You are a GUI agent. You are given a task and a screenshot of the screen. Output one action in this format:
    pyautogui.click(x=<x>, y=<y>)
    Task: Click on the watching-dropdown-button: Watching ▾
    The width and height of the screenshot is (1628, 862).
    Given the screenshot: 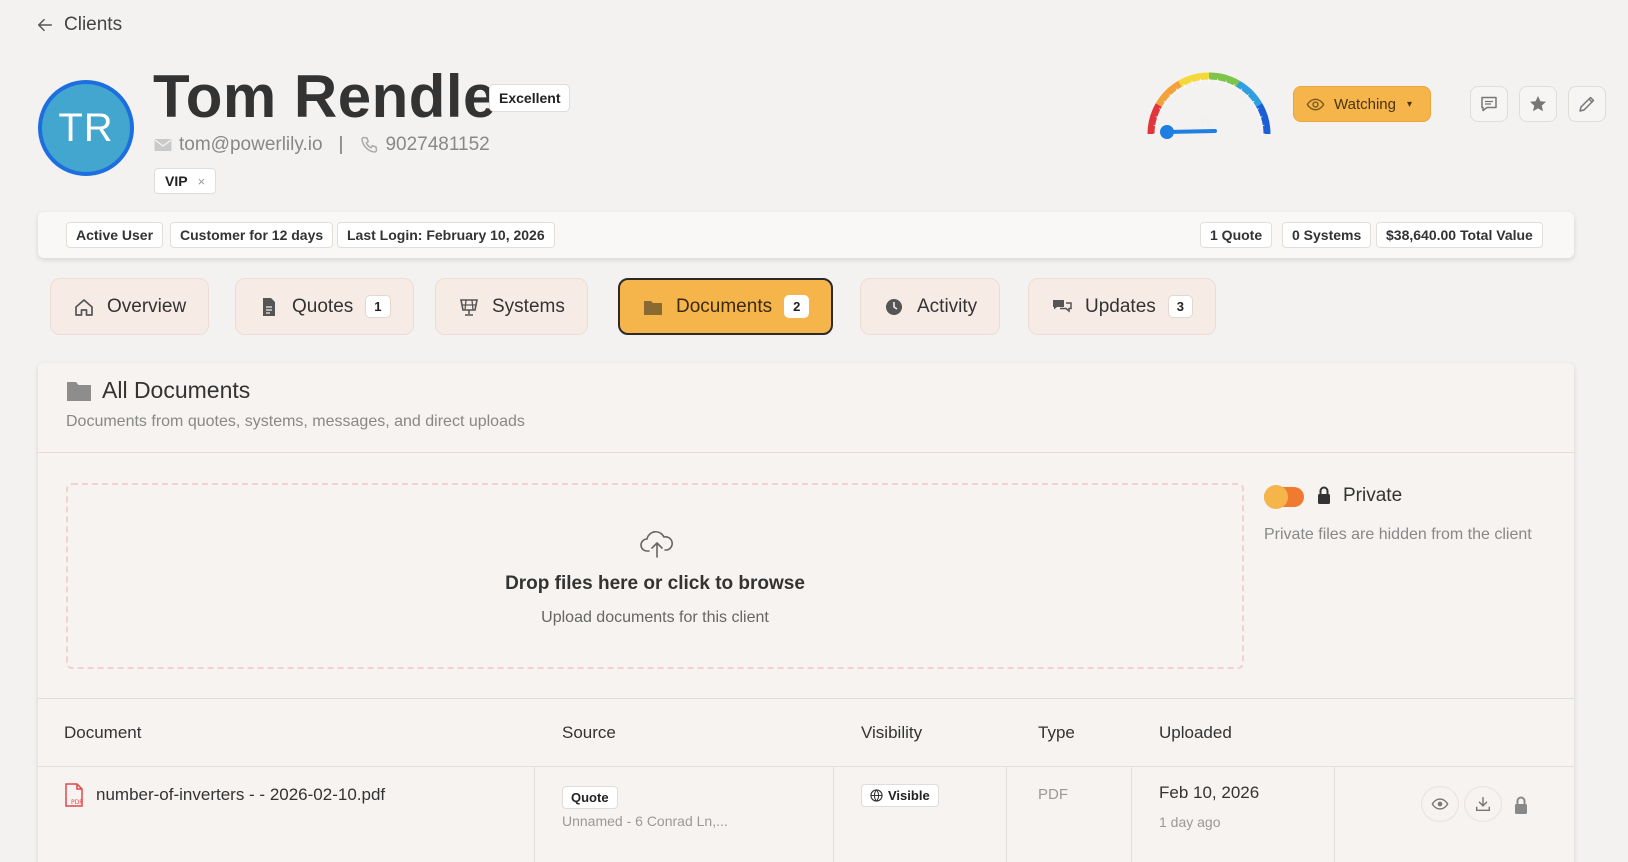 What is the action you would take?
    pyautogui.click(x=1362, y=104)
    